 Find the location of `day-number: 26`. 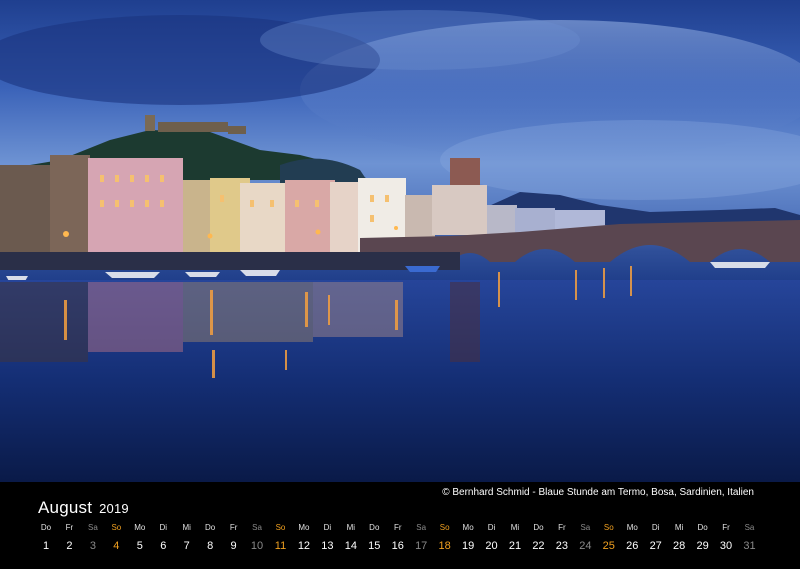

day-number: 26 is located at coordinates (632, 546).